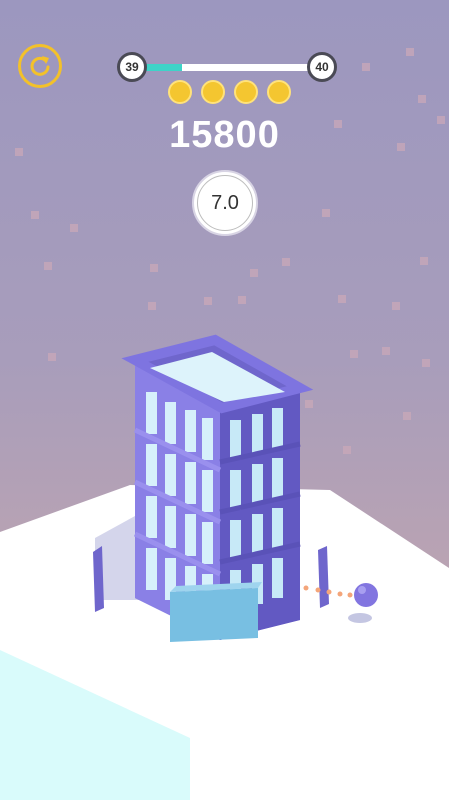 Image resolution: width=449 pixels, height=800 pixels. I want to click on timer: 7.0, so click(225, 203).